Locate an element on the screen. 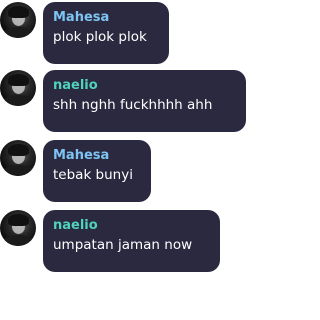  message-bubble: Mahesa tebak bunyi is located at coordinates (97, 171).